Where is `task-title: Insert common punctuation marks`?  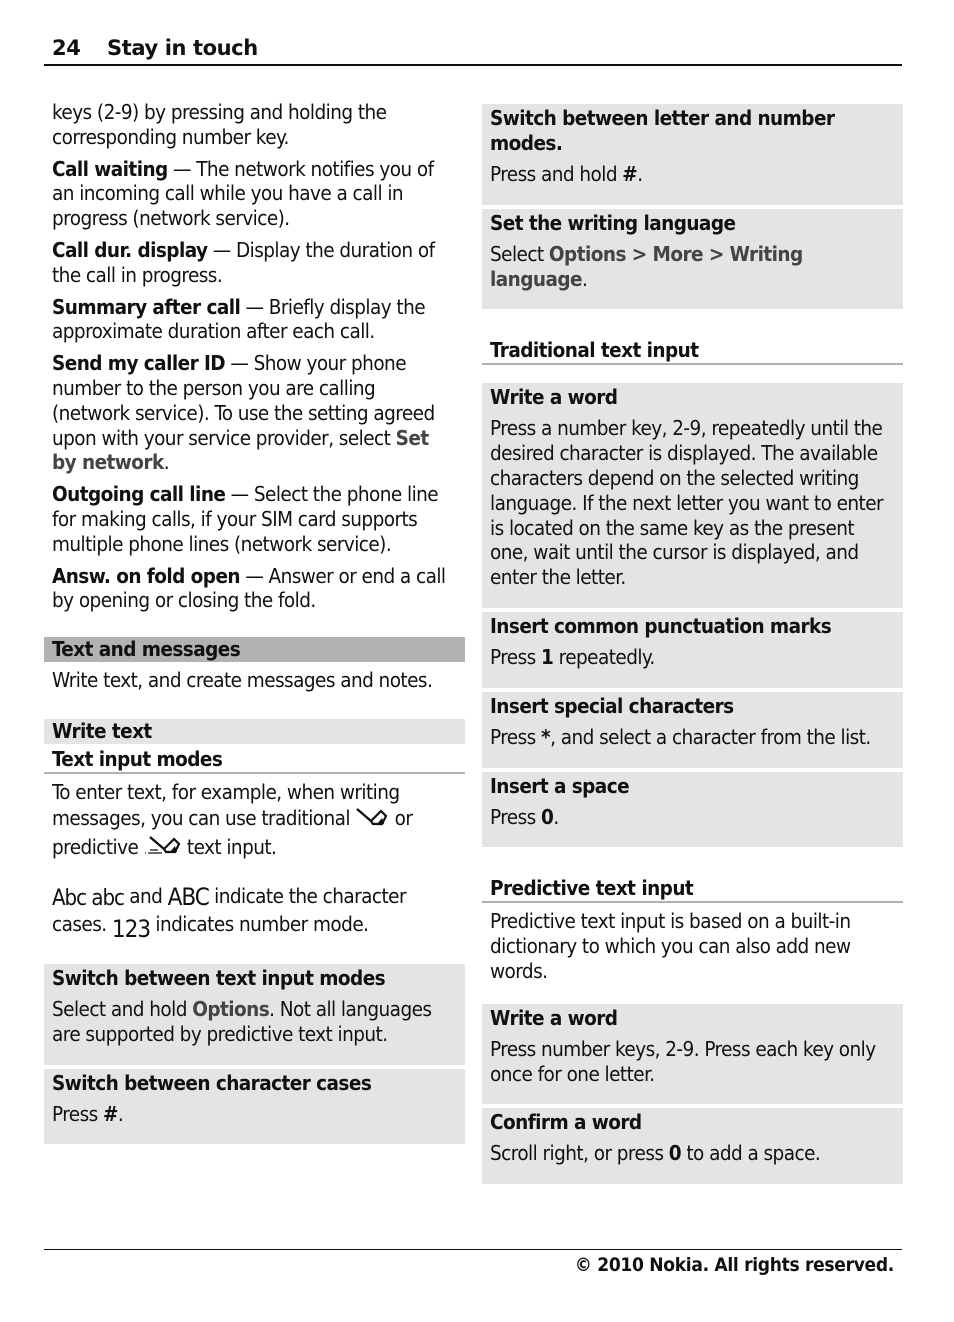
task-title: Insert common punctuation marks is located at coordinates (661, 625).